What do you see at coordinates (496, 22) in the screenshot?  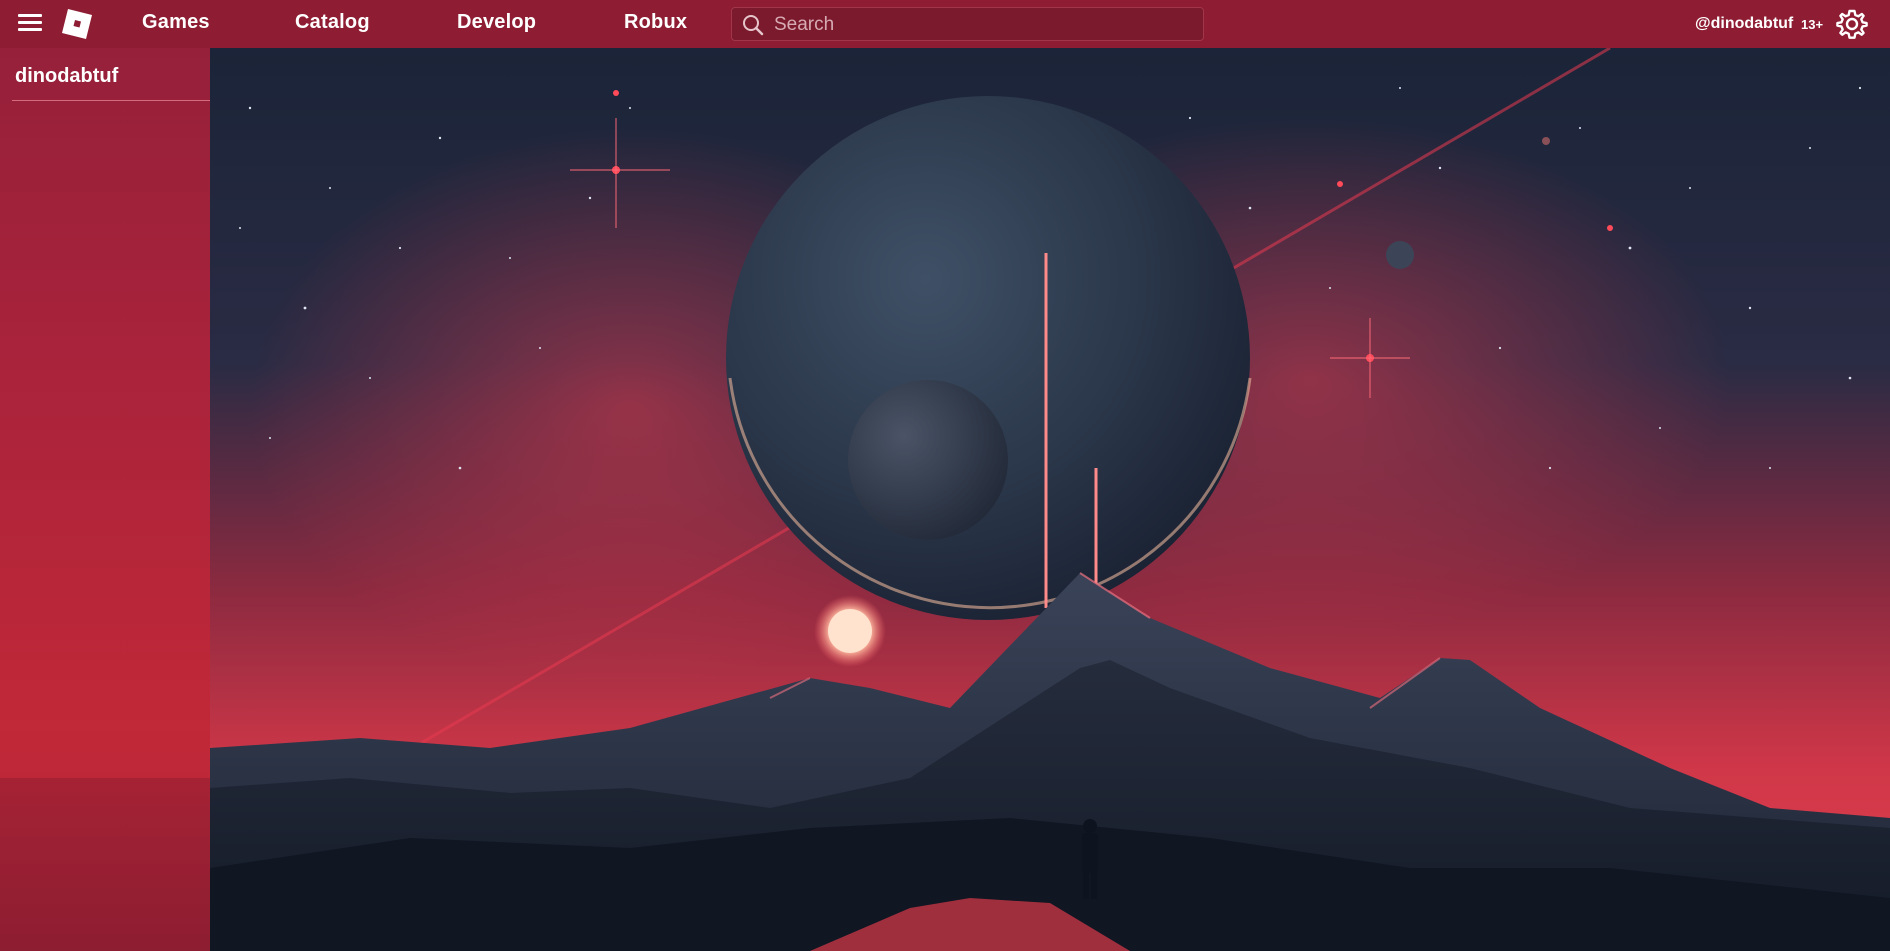 I see `nav-develop-link: Develop` at bounding box center [496, 22].